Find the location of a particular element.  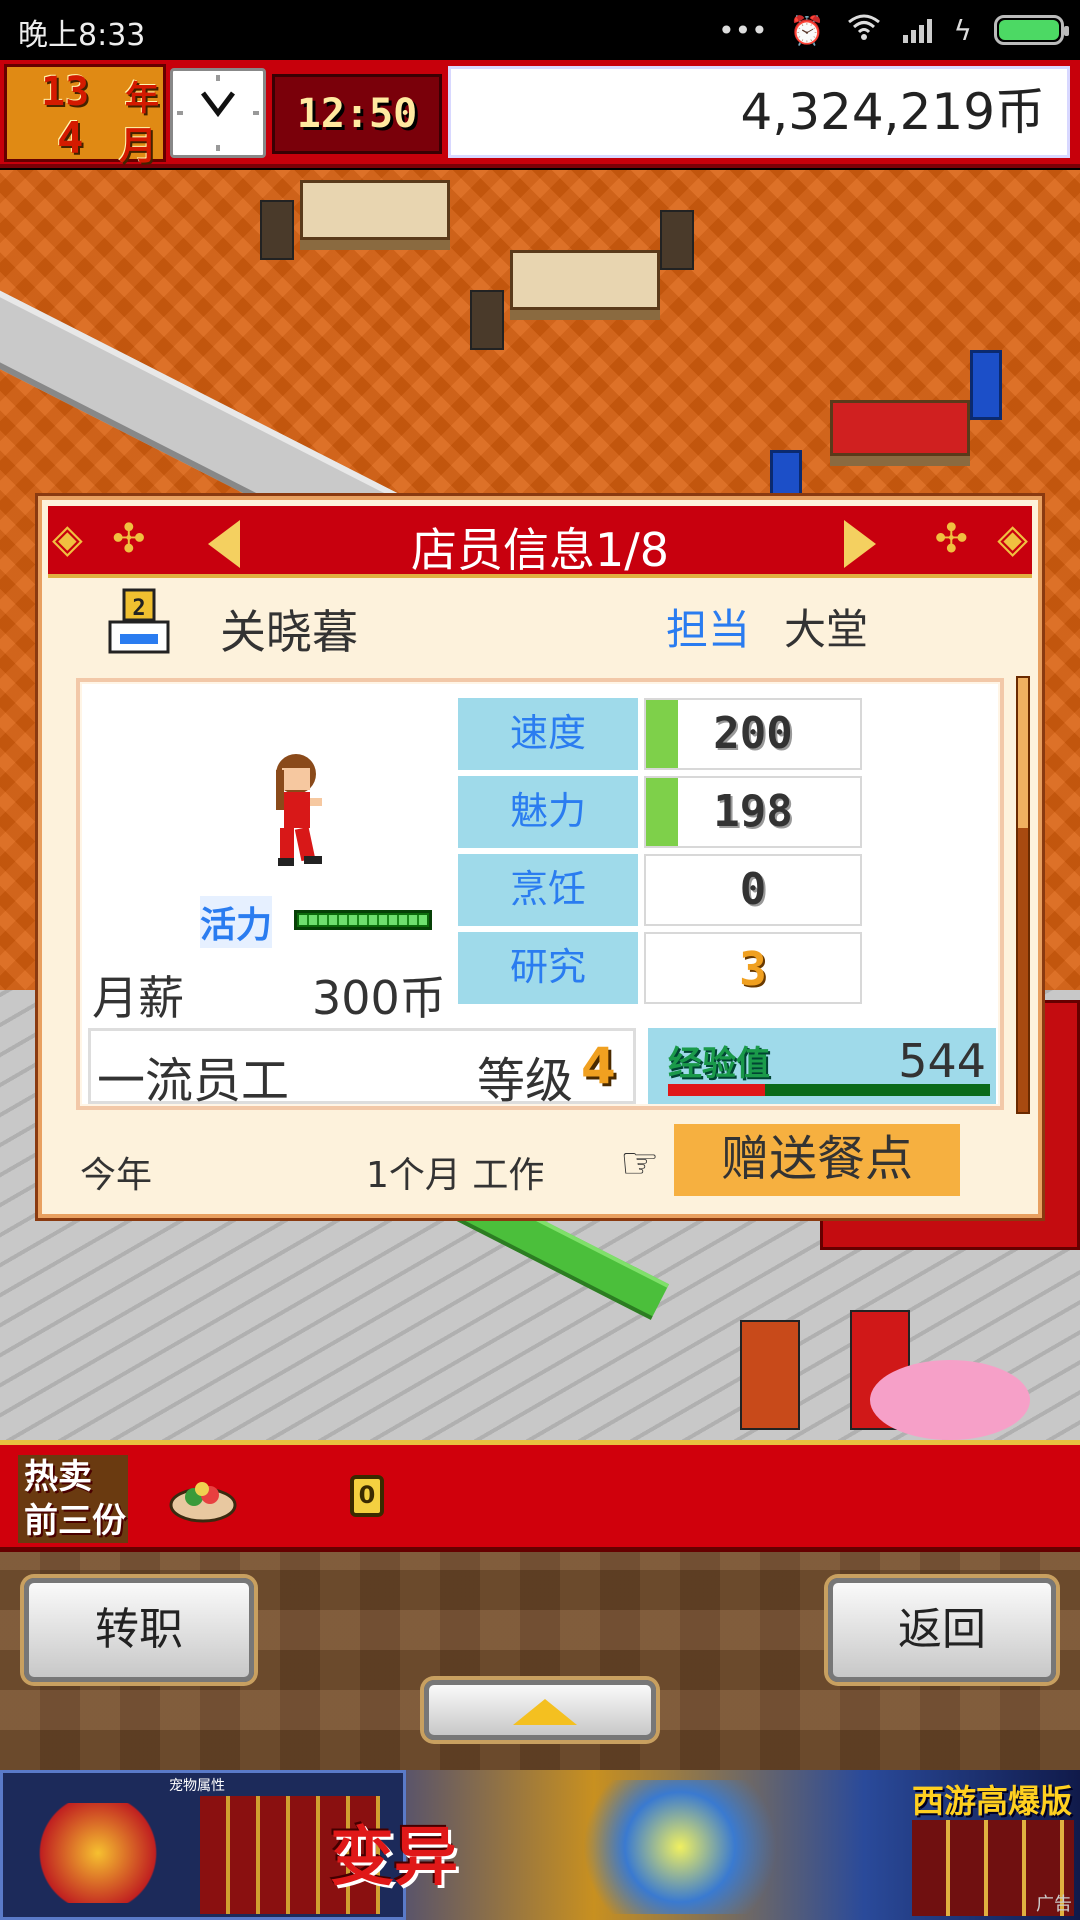

expand-up-button is located at coordinates (540, 1710).